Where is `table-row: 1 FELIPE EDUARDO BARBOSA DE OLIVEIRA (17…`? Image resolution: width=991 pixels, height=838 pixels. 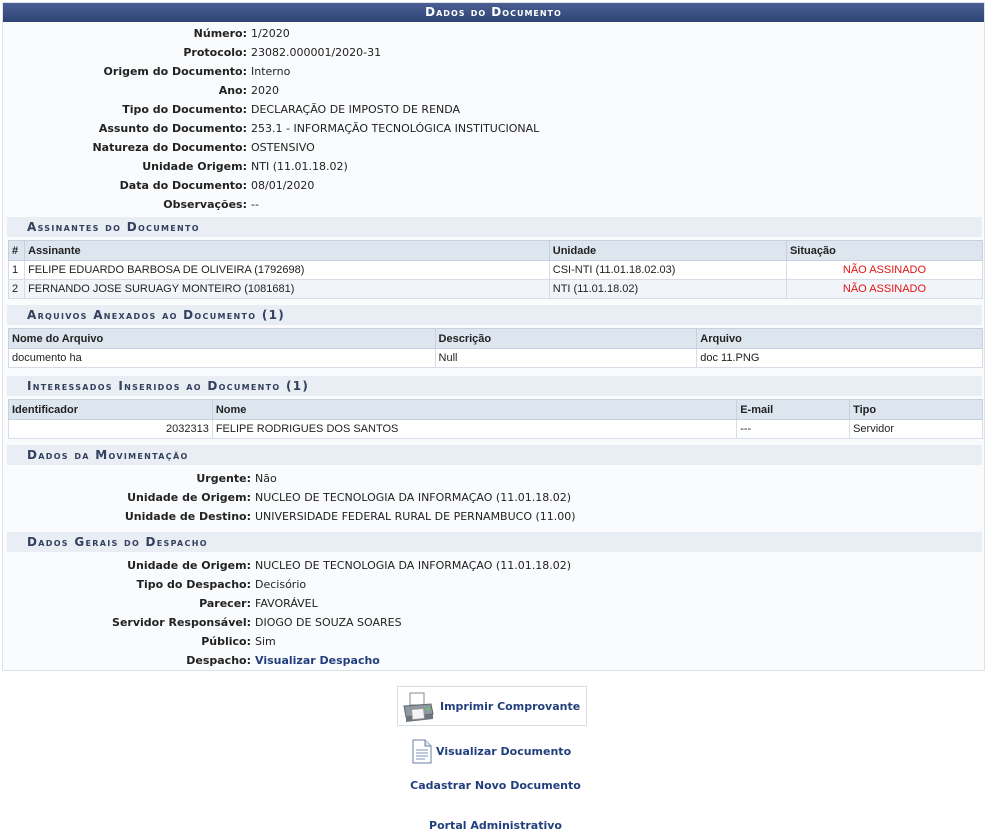
table-row: 1 FELIPE EDUARDO BARBOSA DE OLIVEIRA (17… is located at coordinates (495, 270).